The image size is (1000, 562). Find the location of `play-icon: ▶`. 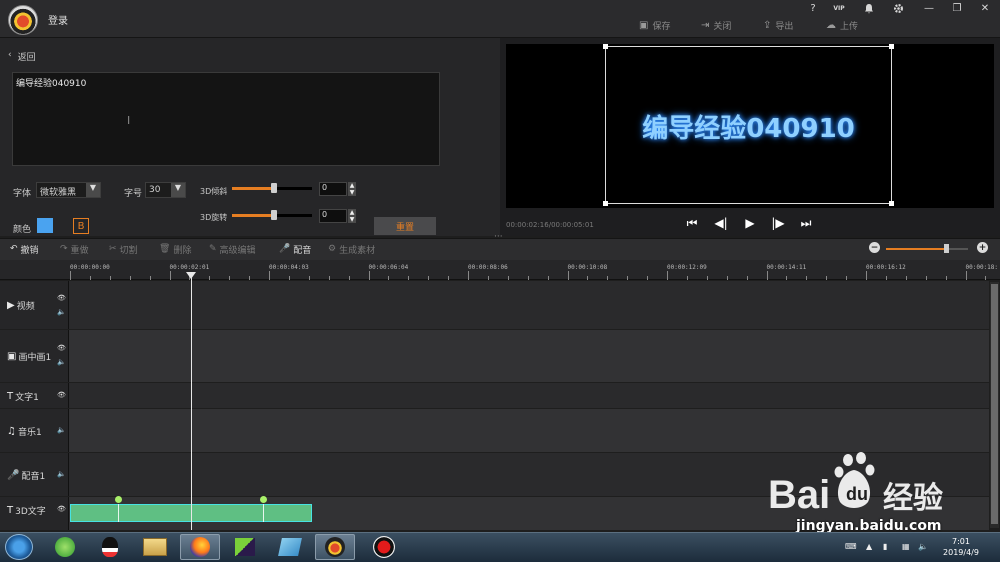

play-icon: ▶ is located at coordinates (750, 223).